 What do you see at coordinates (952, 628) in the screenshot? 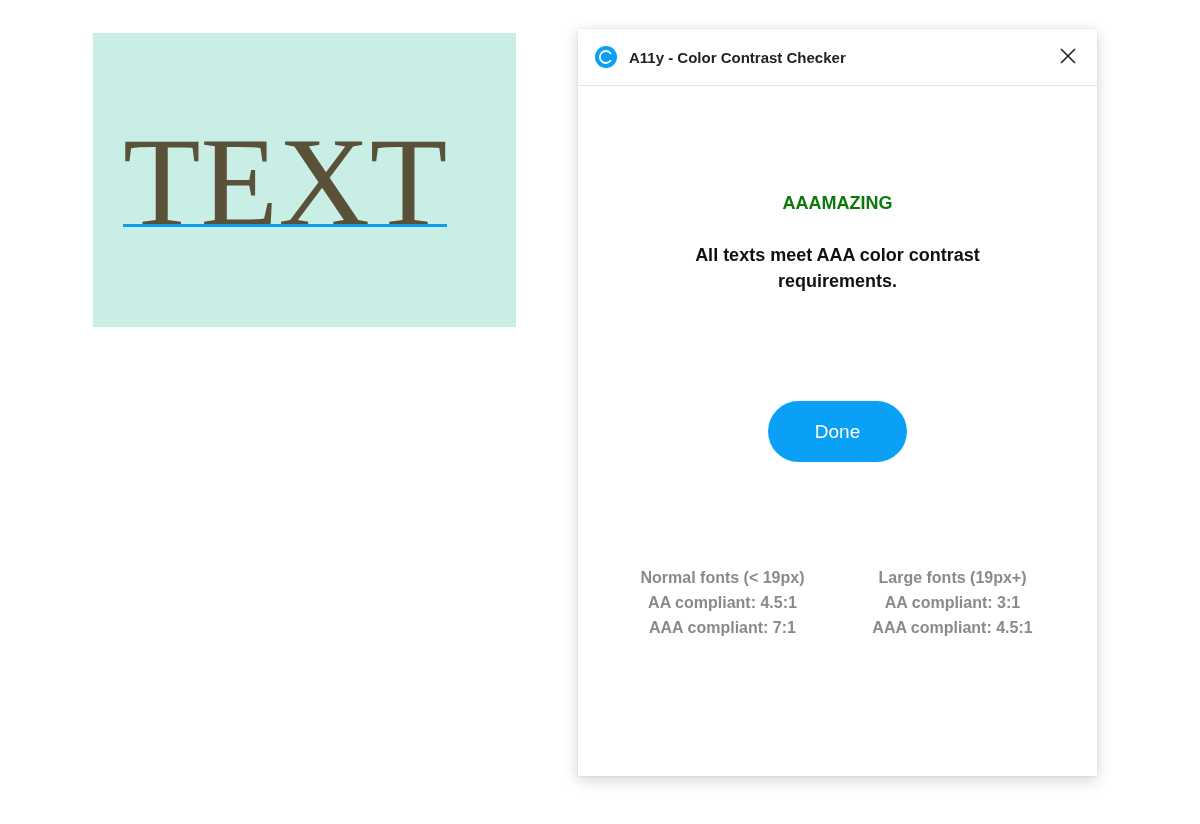
I see `guideline-text: AAA compliant: 4.5:1` at bounding box center [952, 628].